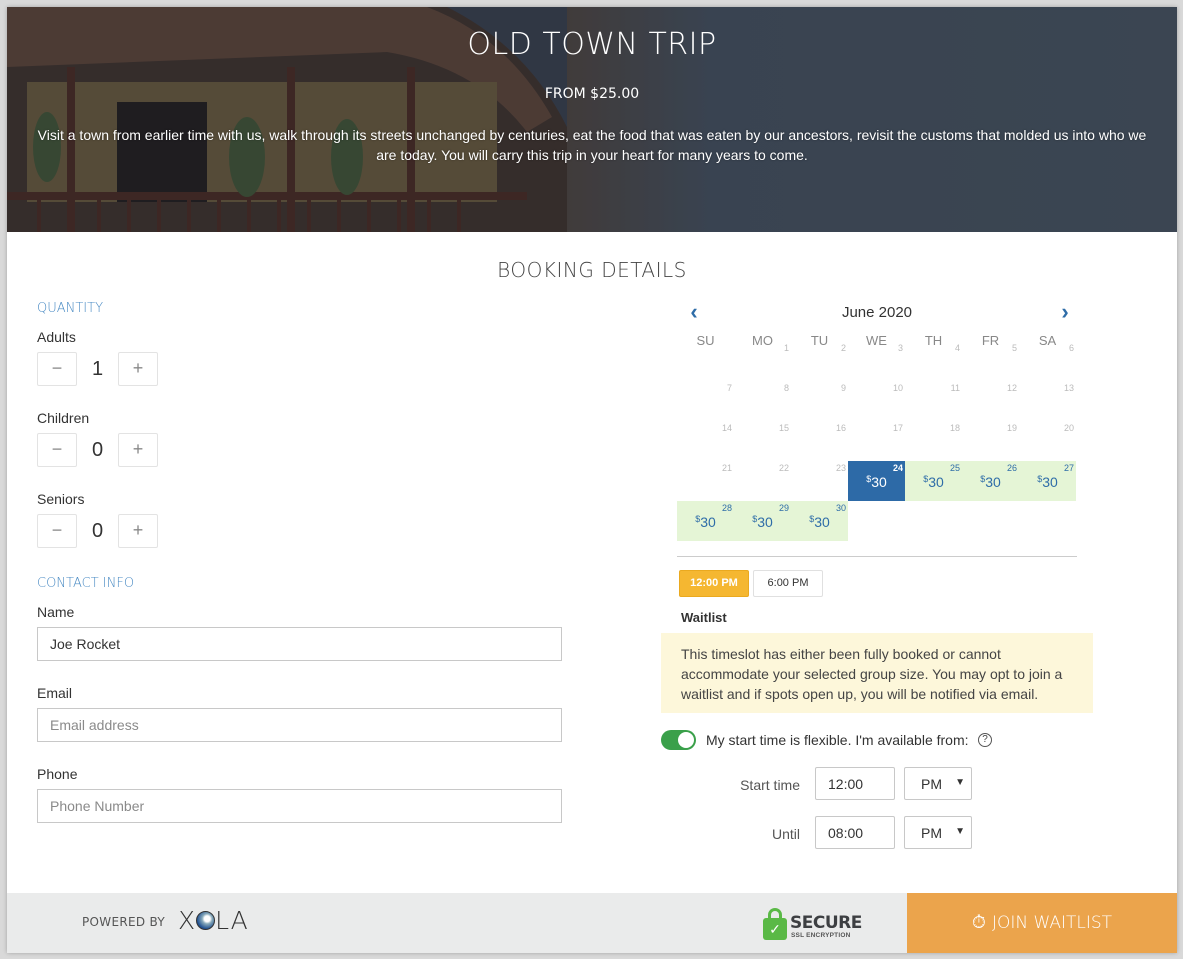  What do you see at coordinates (138, 369) in the screenshot?
I see `adults-increment-button: +` at bounding box center [138, 369].